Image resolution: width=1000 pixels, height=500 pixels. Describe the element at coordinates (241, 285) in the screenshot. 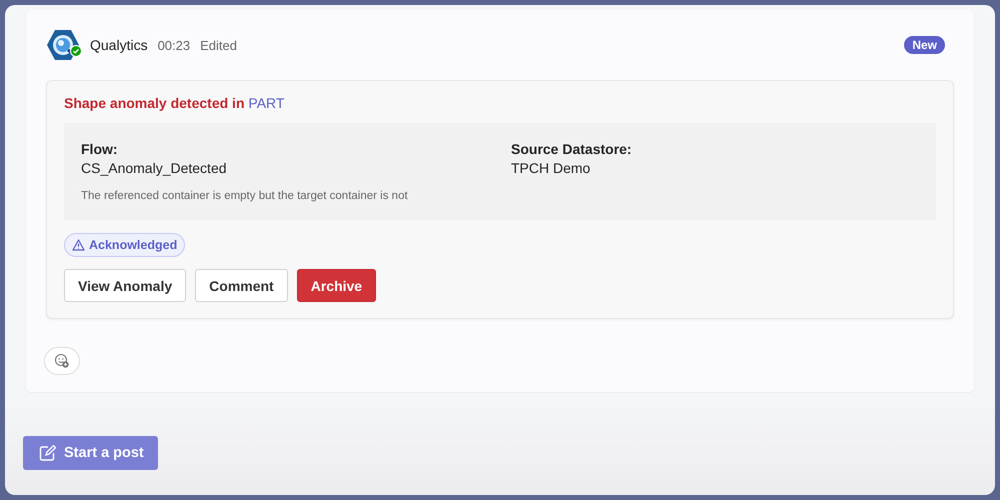

I see `action-button: Comment` at that location.